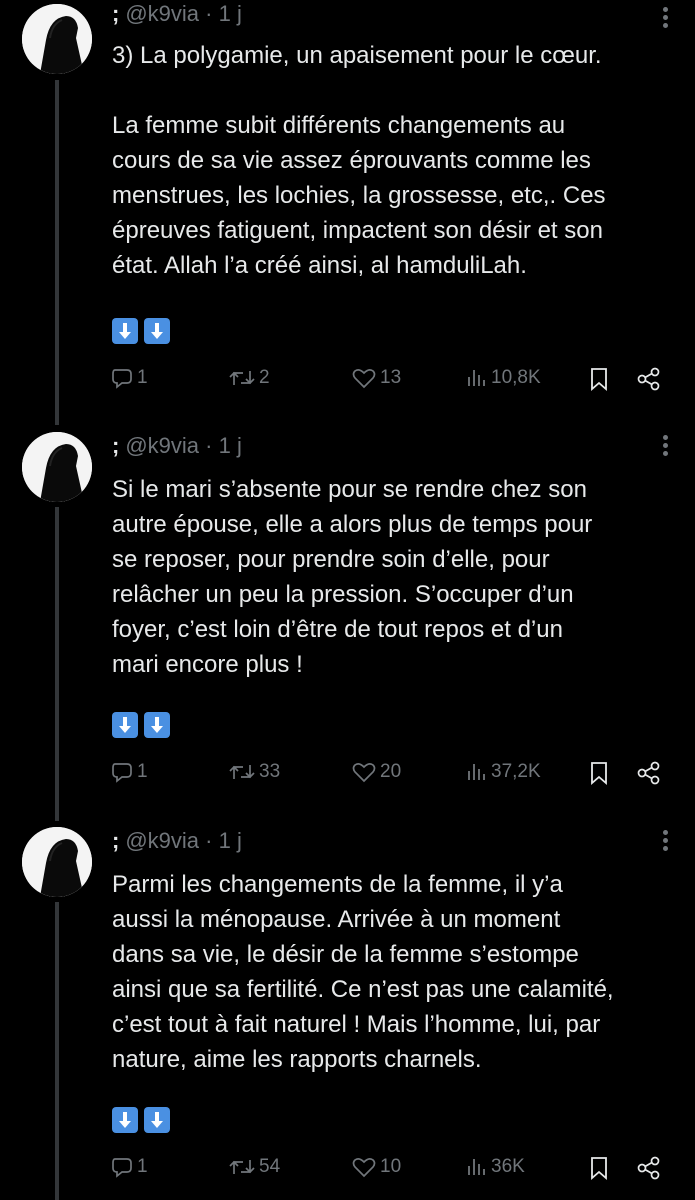 The image size is (695, 1200). I want to click on view-count: 36K, so click(508, 1166).